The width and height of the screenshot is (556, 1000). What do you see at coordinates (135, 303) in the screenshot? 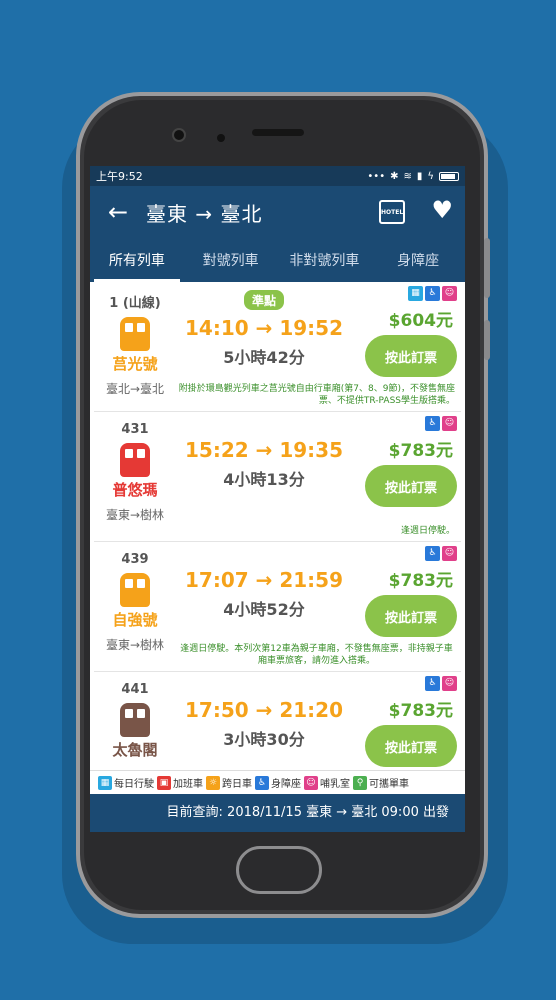
I see `train-number: 1 (山線)` at bounding box center [135, 303].